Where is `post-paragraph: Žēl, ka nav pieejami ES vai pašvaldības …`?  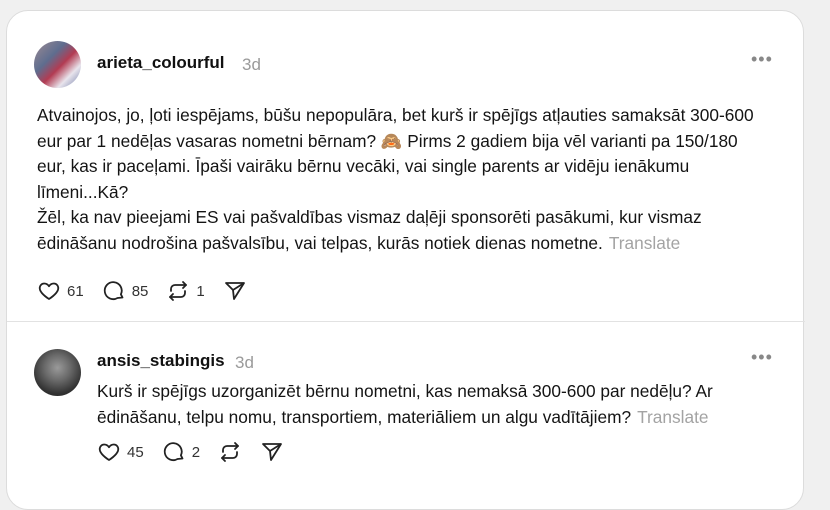 post-paragraph: Žēl, ka nav pieejami ES vai pašvaldības … is located at coordinates (369, 230).